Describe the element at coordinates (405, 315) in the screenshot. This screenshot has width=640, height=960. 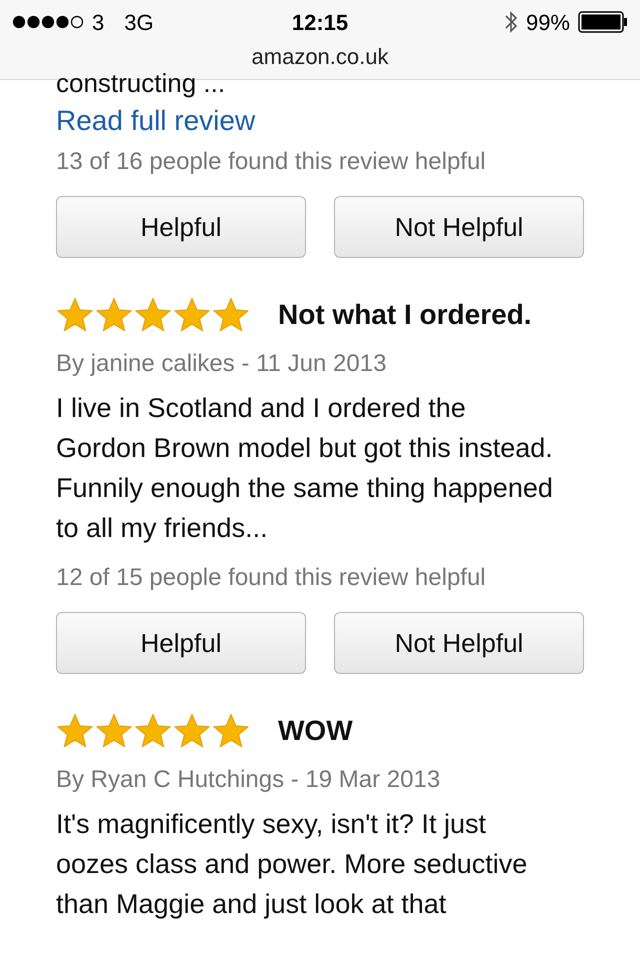
I see `review-title: Not what I ordered.` at that location.